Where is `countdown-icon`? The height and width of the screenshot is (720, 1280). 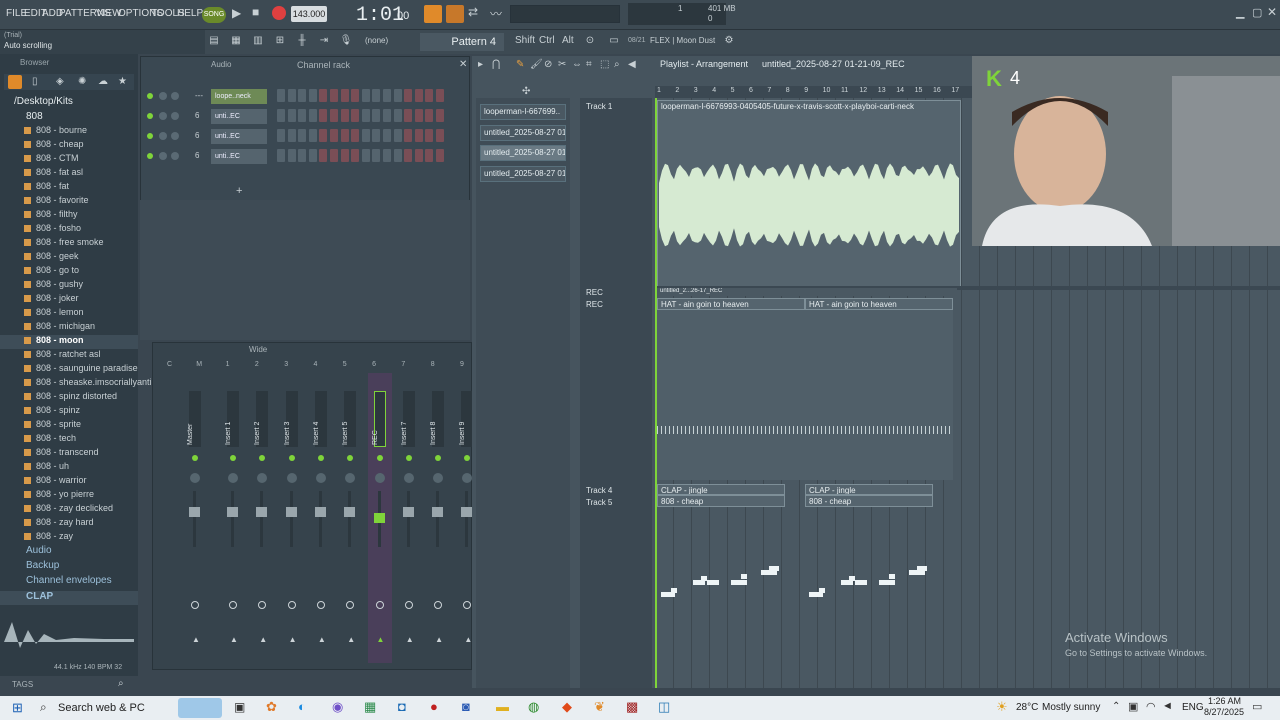 countdown-icon is located at coordinates (455, 14).